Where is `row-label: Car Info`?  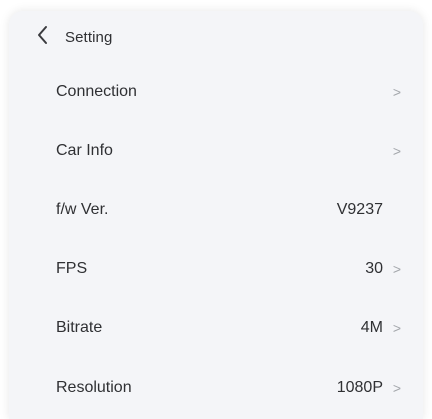 row-label: Car Info is located at coordinates (84, 150).